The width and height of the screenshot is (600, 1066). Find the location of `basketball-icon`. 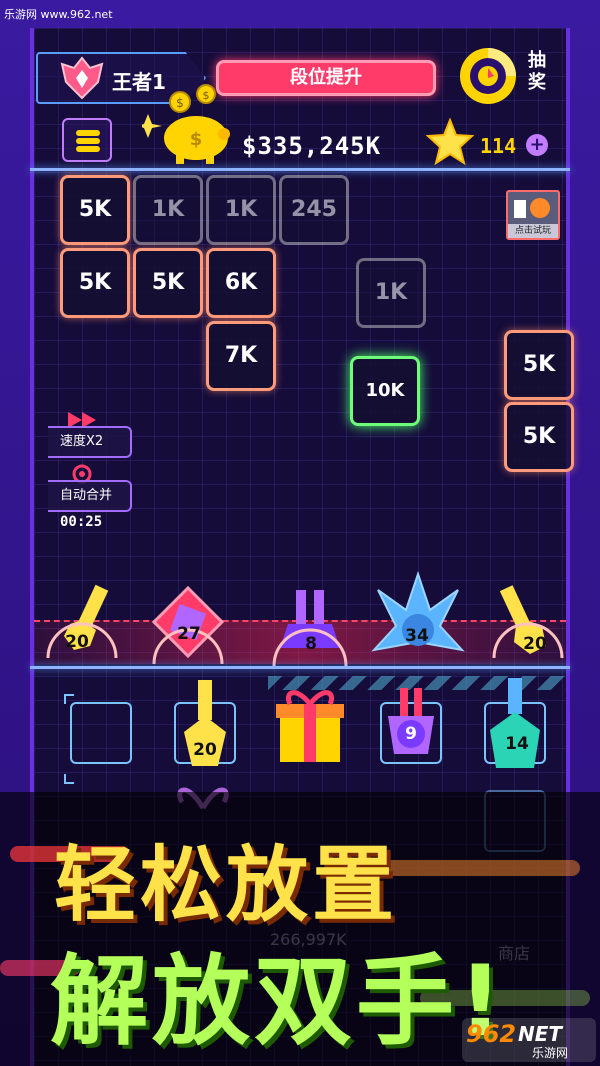

basketball-icon is located at coordinates (532, 208).